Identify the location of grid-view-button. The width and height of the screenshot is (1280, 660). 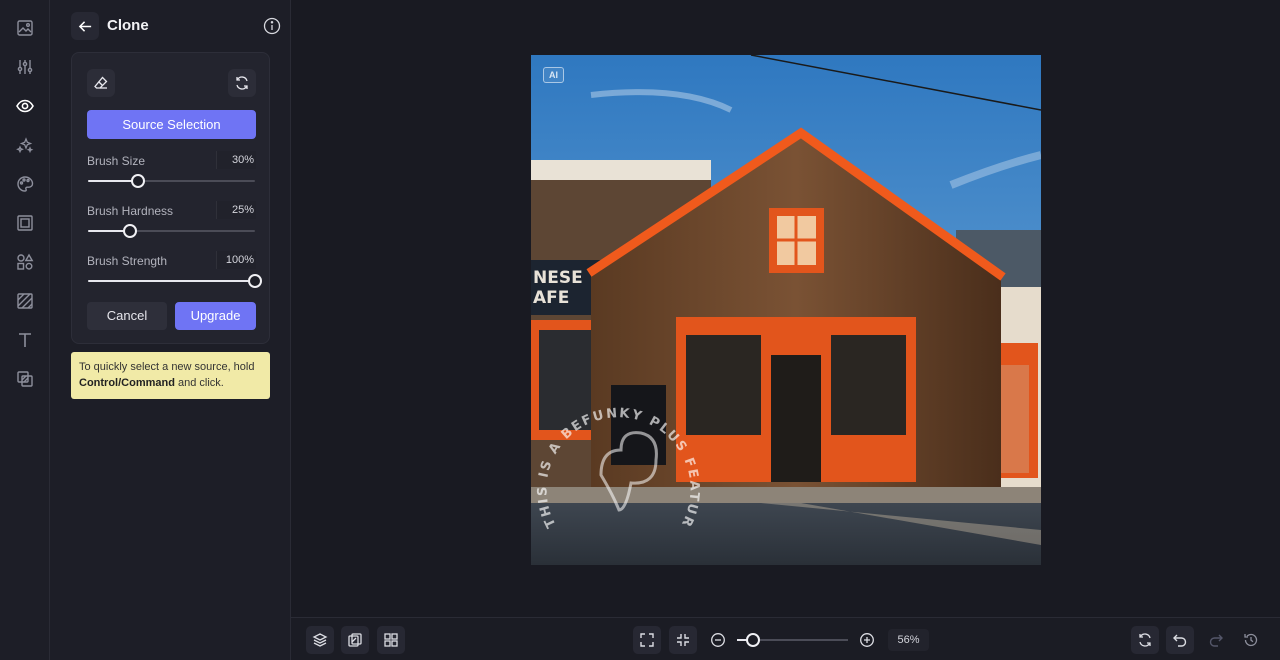
(391, 640).